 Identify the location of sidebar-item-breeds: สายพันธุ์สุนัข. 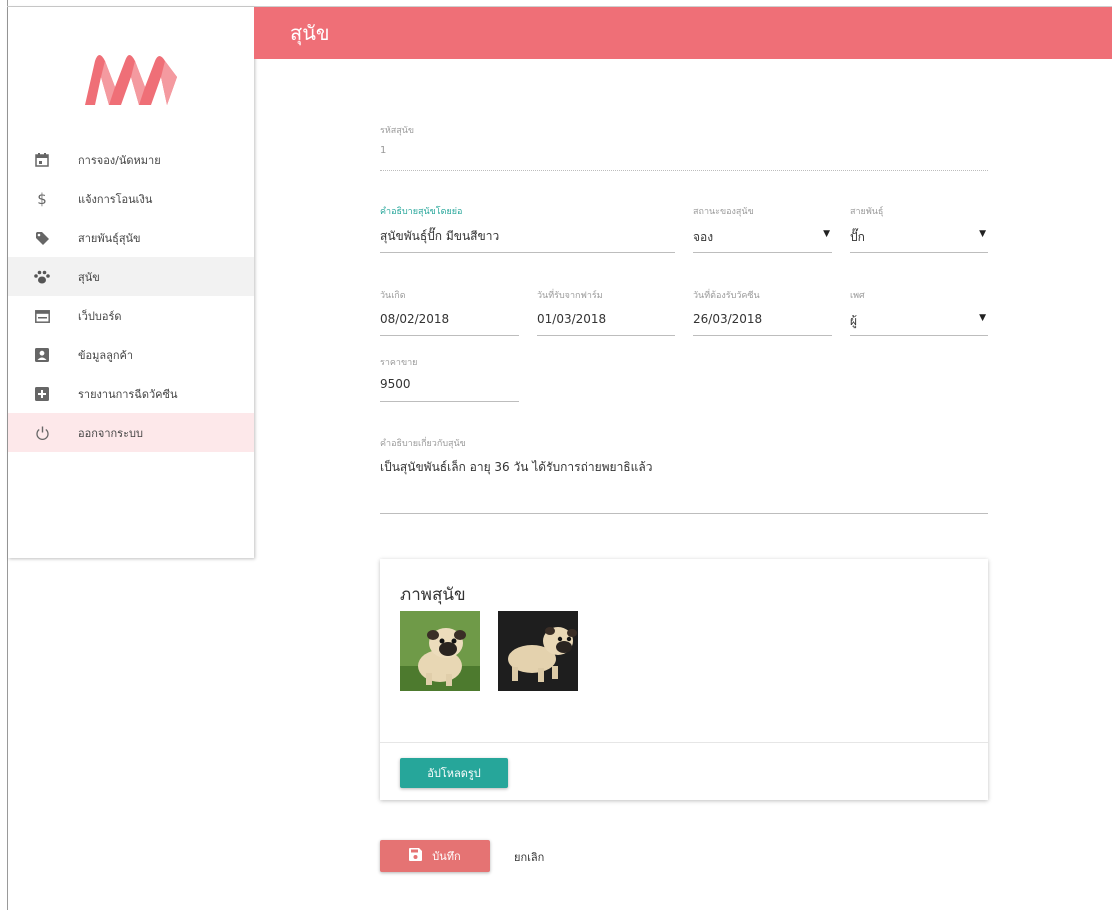
(131, 237).